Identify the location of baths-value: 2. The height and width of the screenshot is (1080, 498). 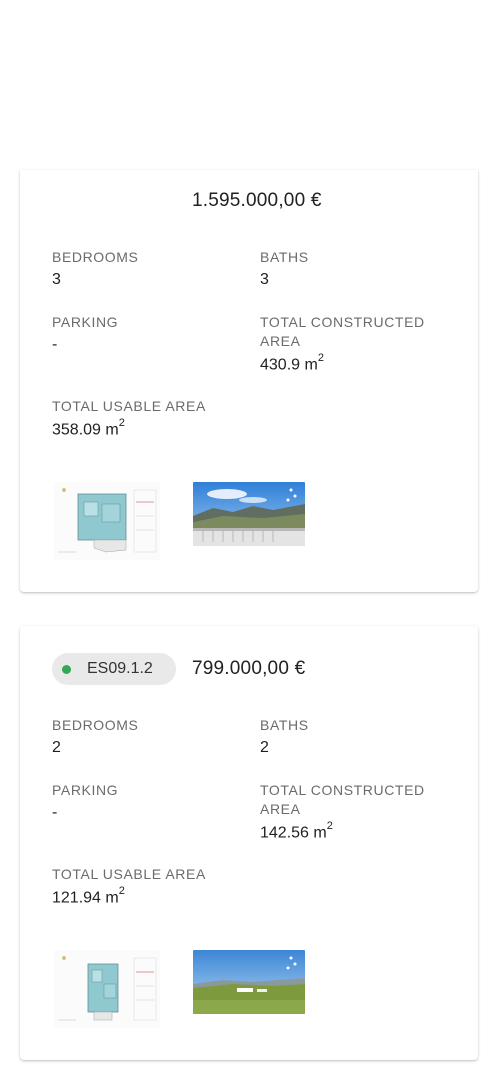
(264, 747).